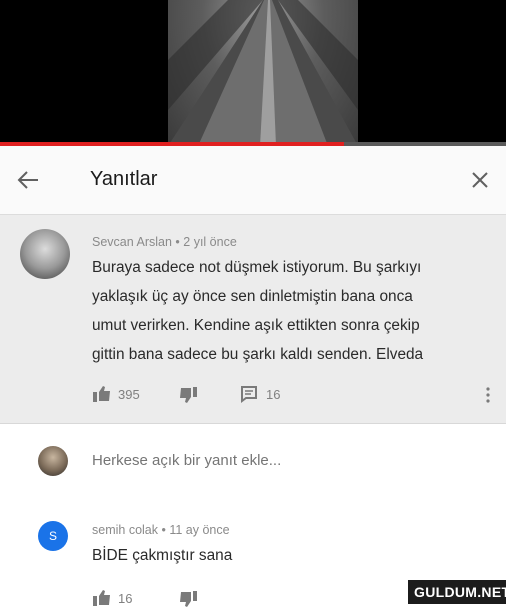 This screenshot has height=608, width=506. I want to click on avatar, so click(45, 254).